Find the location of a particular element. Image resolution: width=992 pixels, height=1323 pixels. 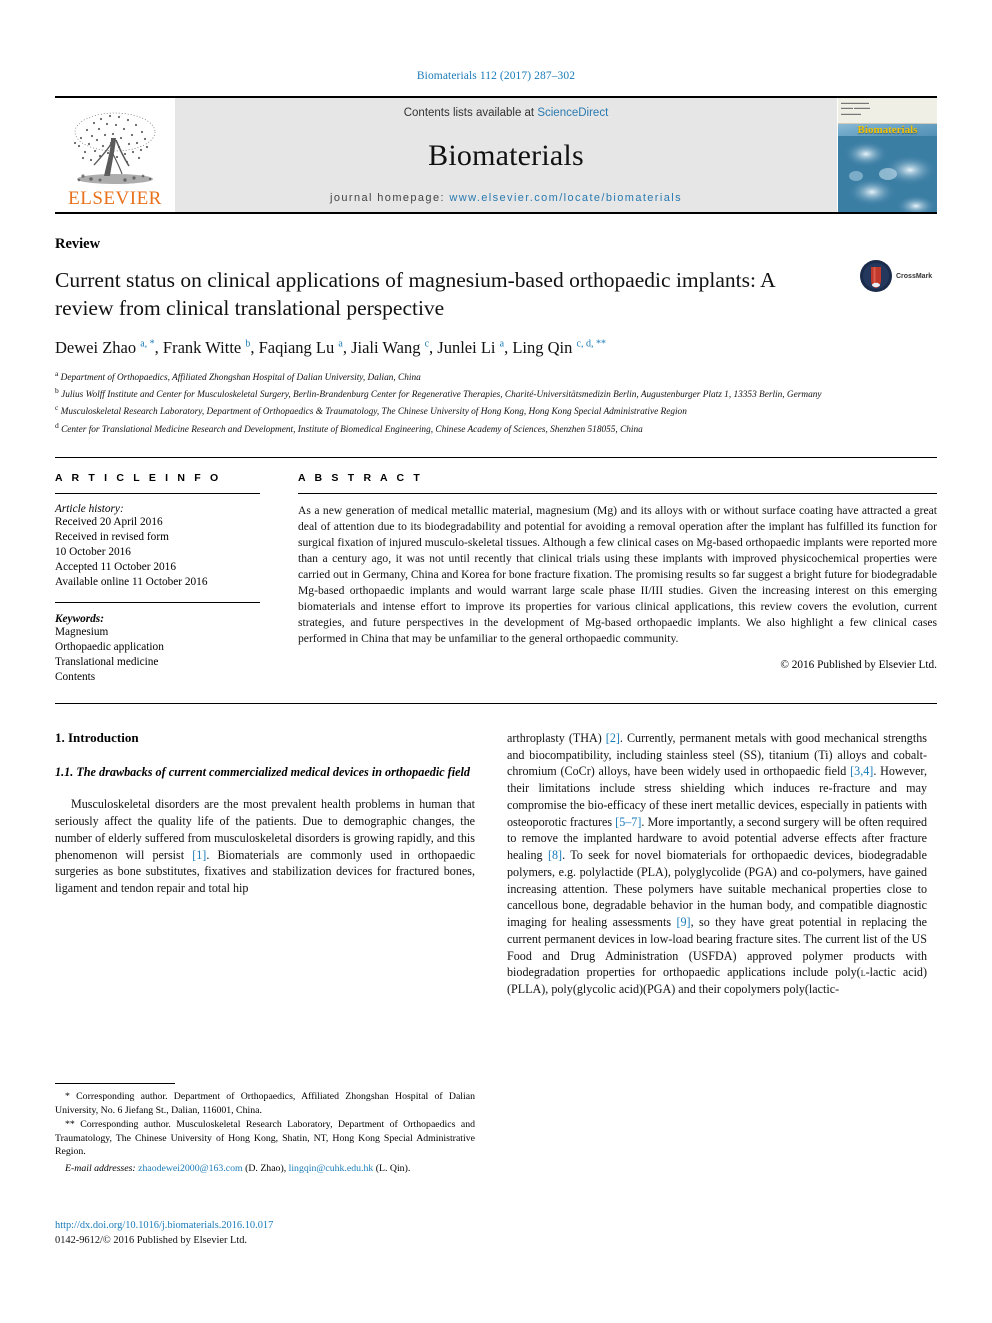

contents-prefix: Contents lists available at is located at coordinates (469, 113).